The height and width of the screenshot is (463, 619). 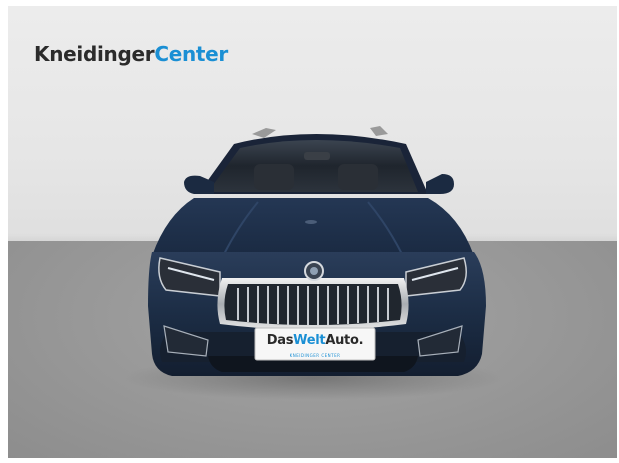 What do you see at coordinates (311, 222) in the screenshot?
I see `washer-nozzle` at bounding box center [311, 222].